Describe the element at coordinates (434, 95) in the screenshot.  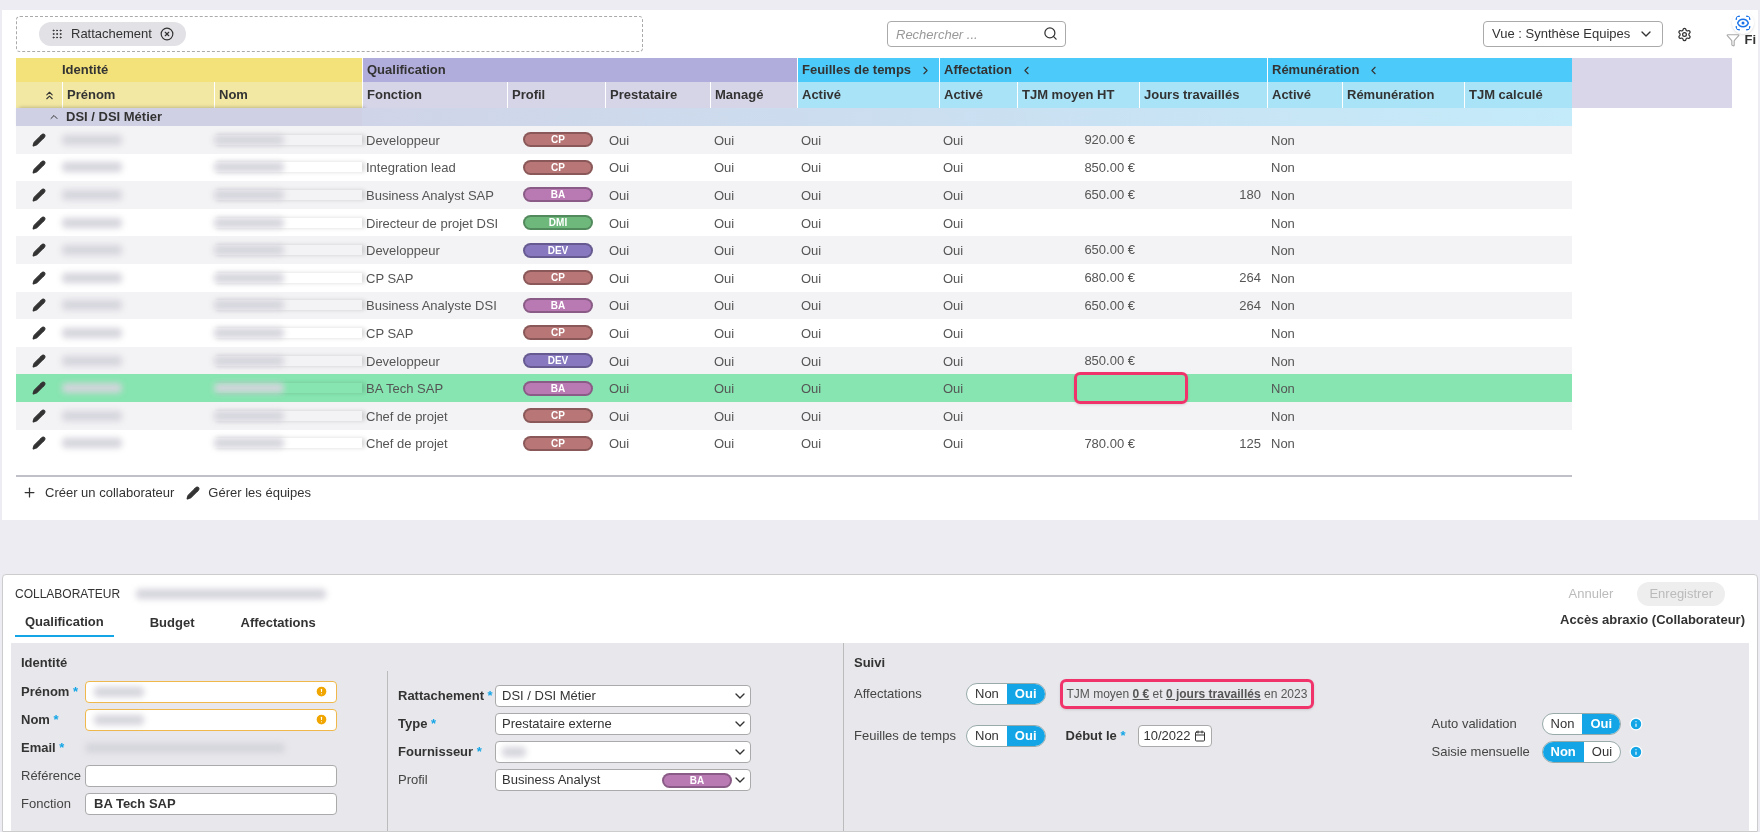
I see `column-header: Fonction` at that location.